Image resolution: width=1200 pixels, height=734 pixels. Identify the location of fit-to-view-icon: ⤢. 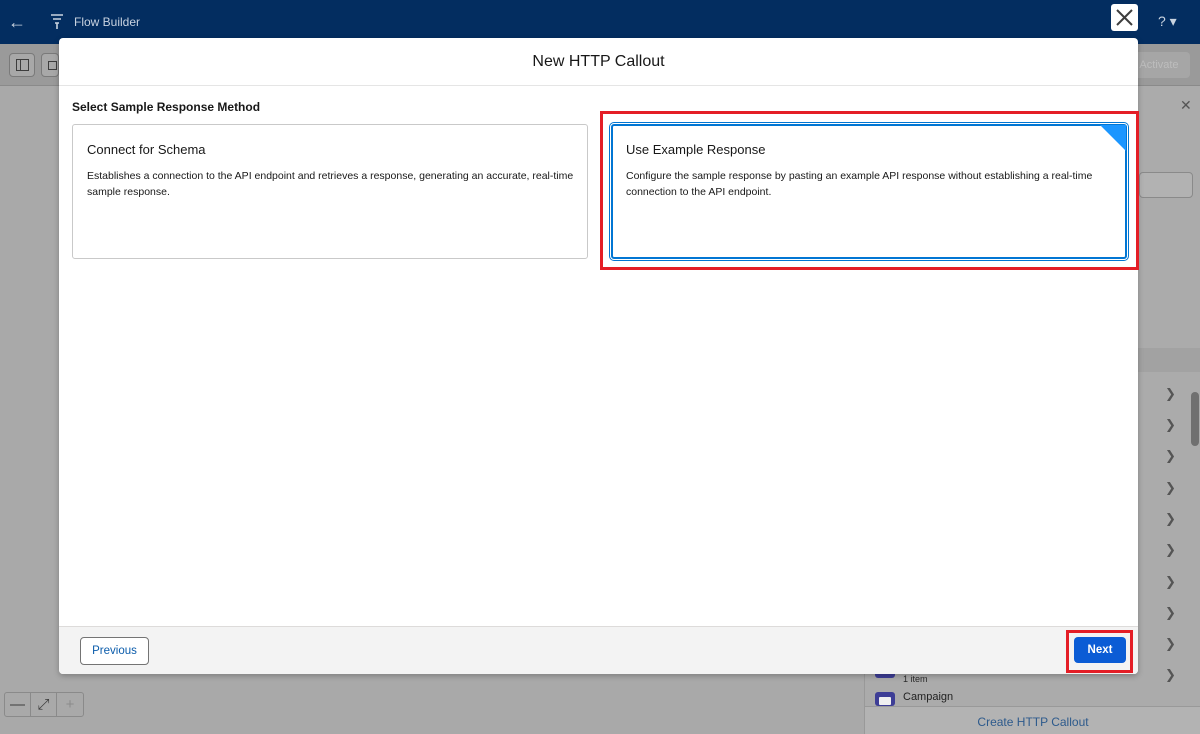
(44, 704).